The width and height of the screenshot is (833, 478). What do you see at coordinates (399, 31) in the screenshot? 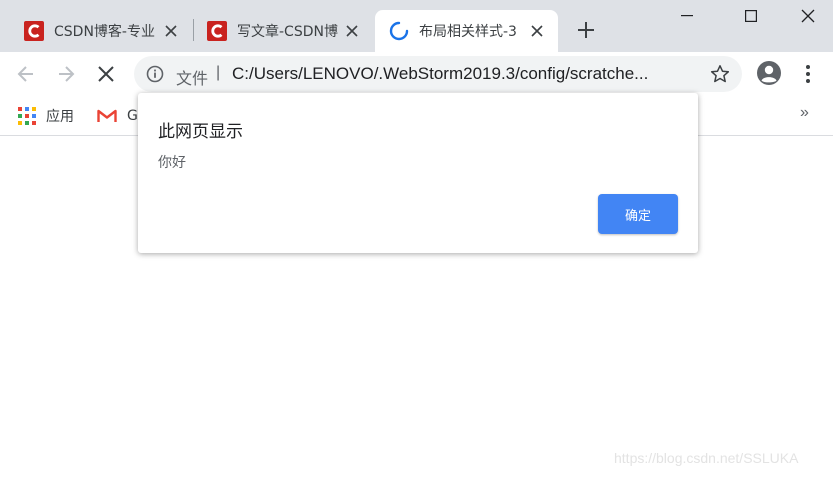
I see `loading-spinner-icon` at bounding box center [399, 31].